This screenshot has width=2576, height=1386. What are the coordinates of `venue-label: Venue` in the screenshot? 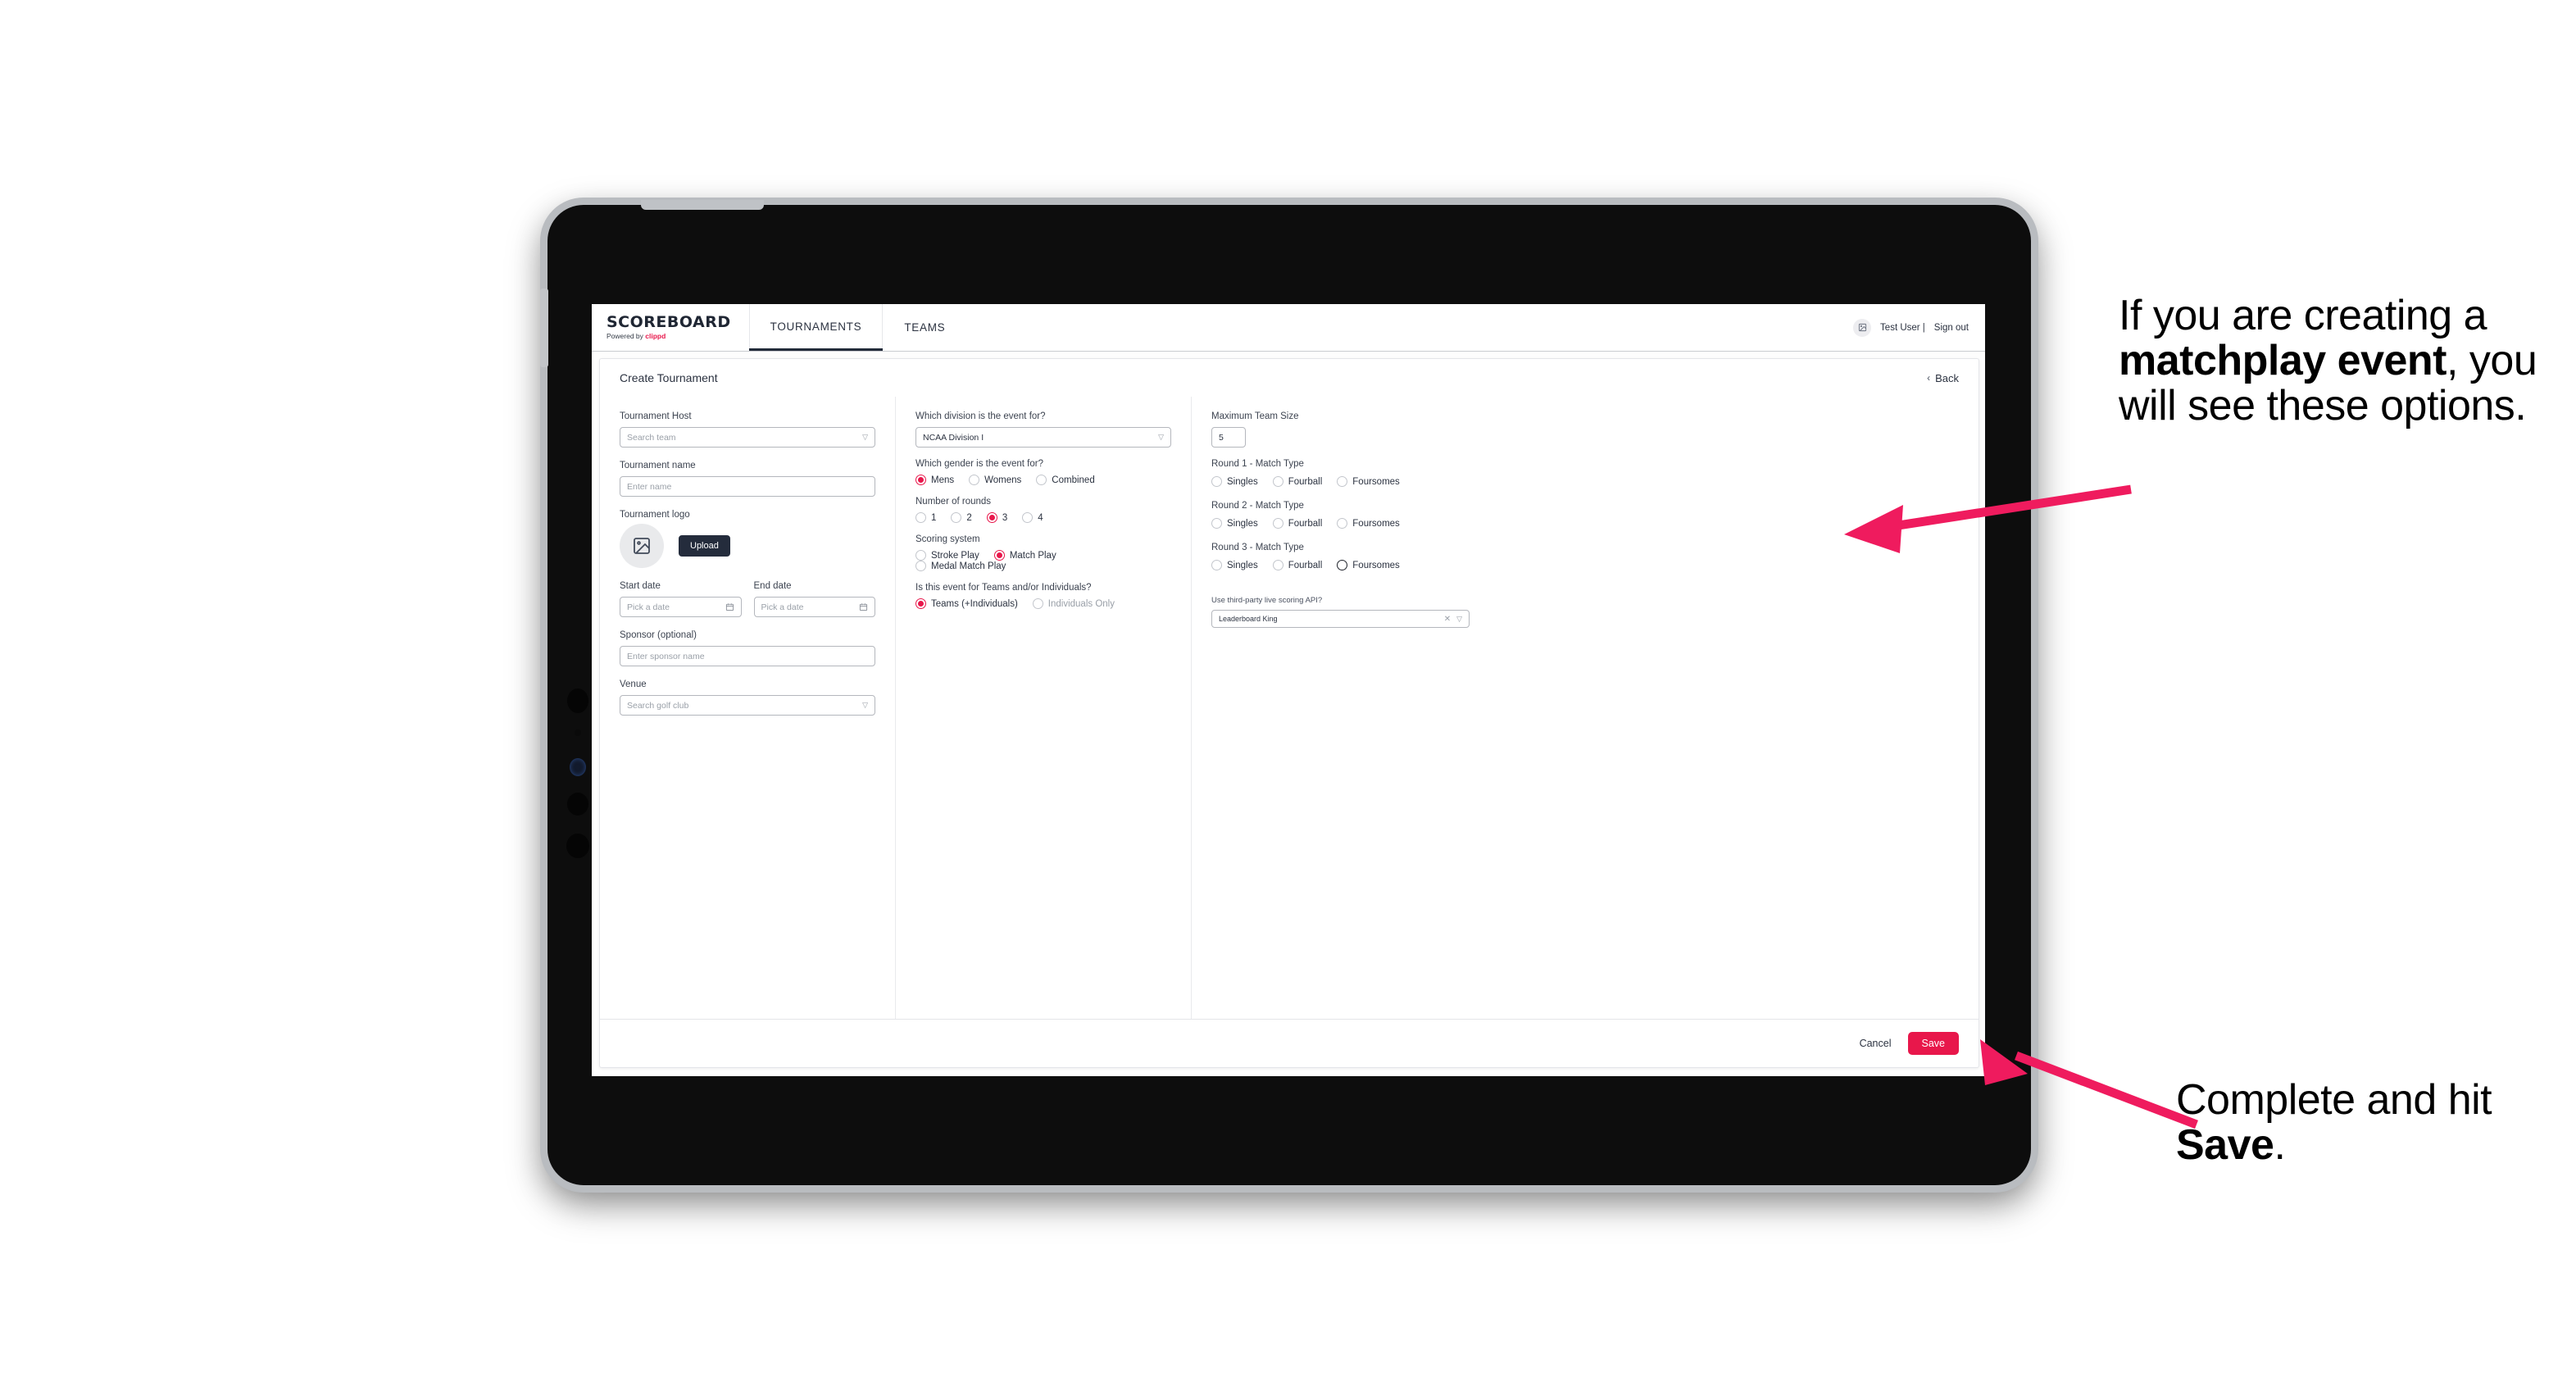 It's located at (633, 684).